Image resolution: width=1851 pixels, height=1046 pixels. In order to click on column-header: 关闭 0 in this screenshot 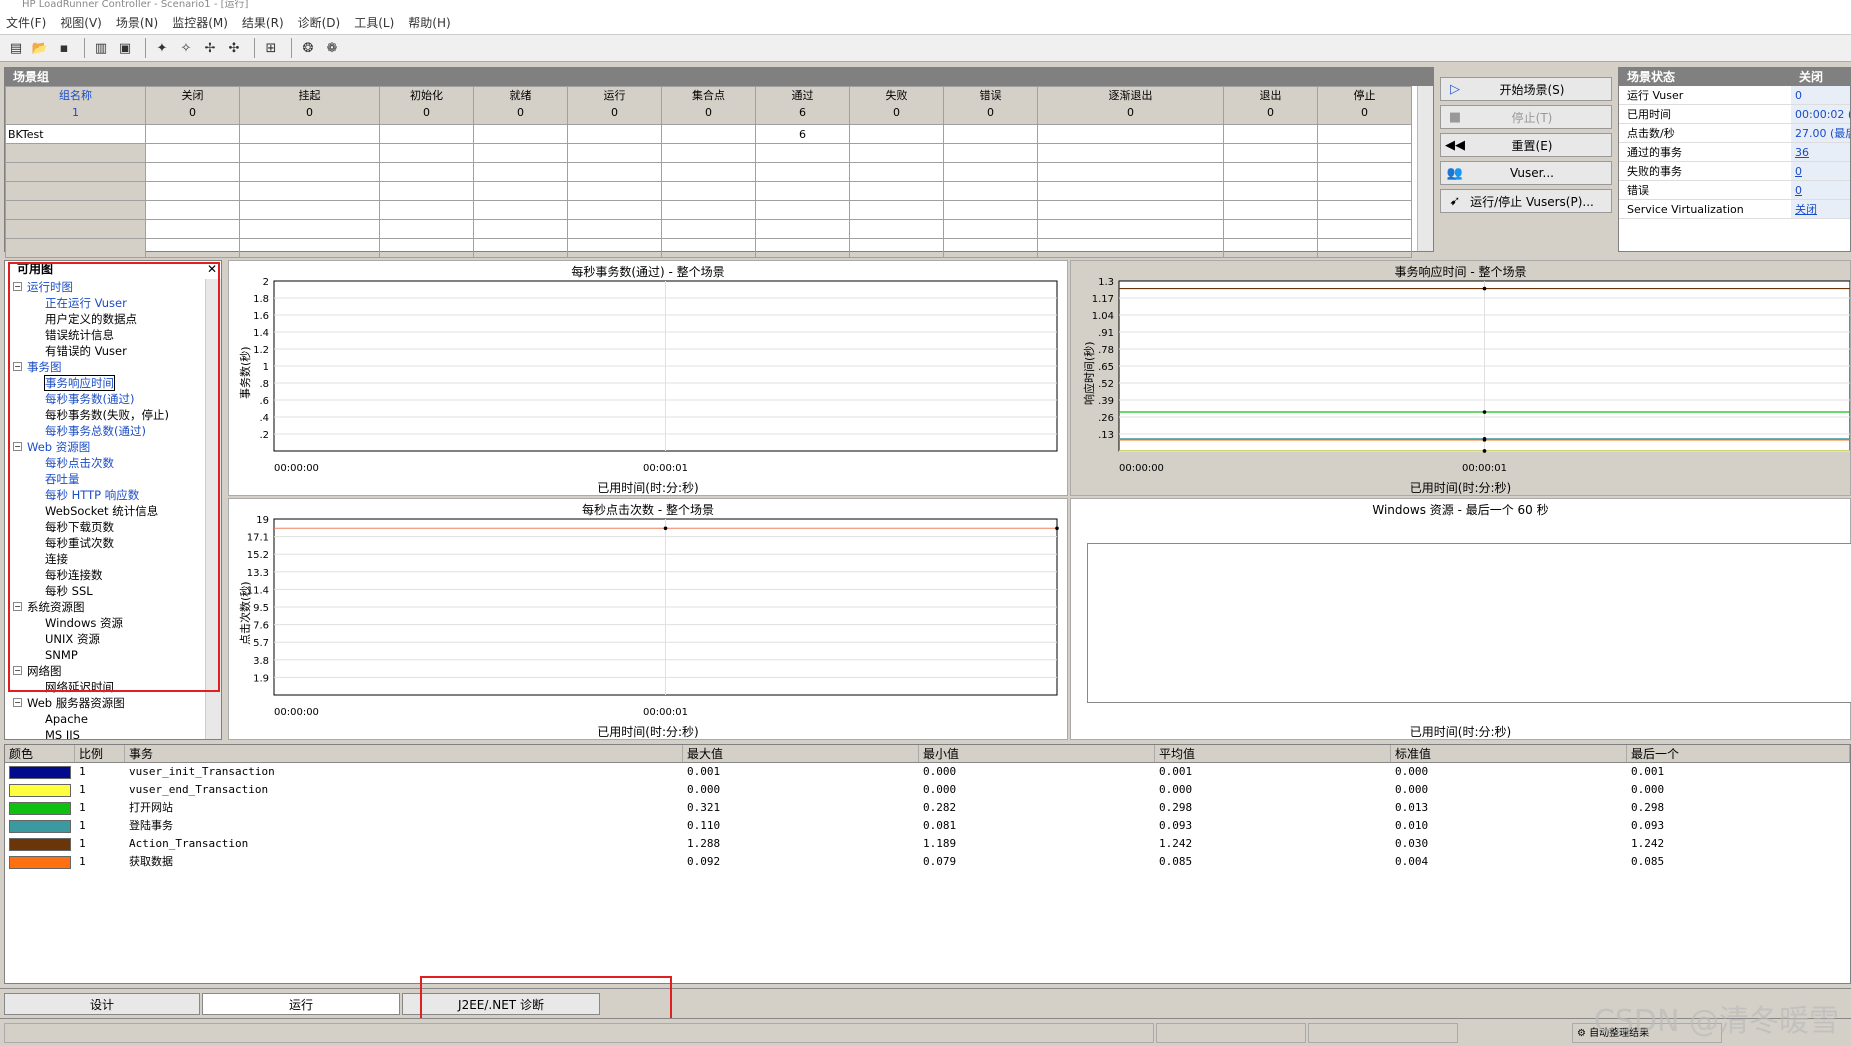, I will do `click(192, 105)`.